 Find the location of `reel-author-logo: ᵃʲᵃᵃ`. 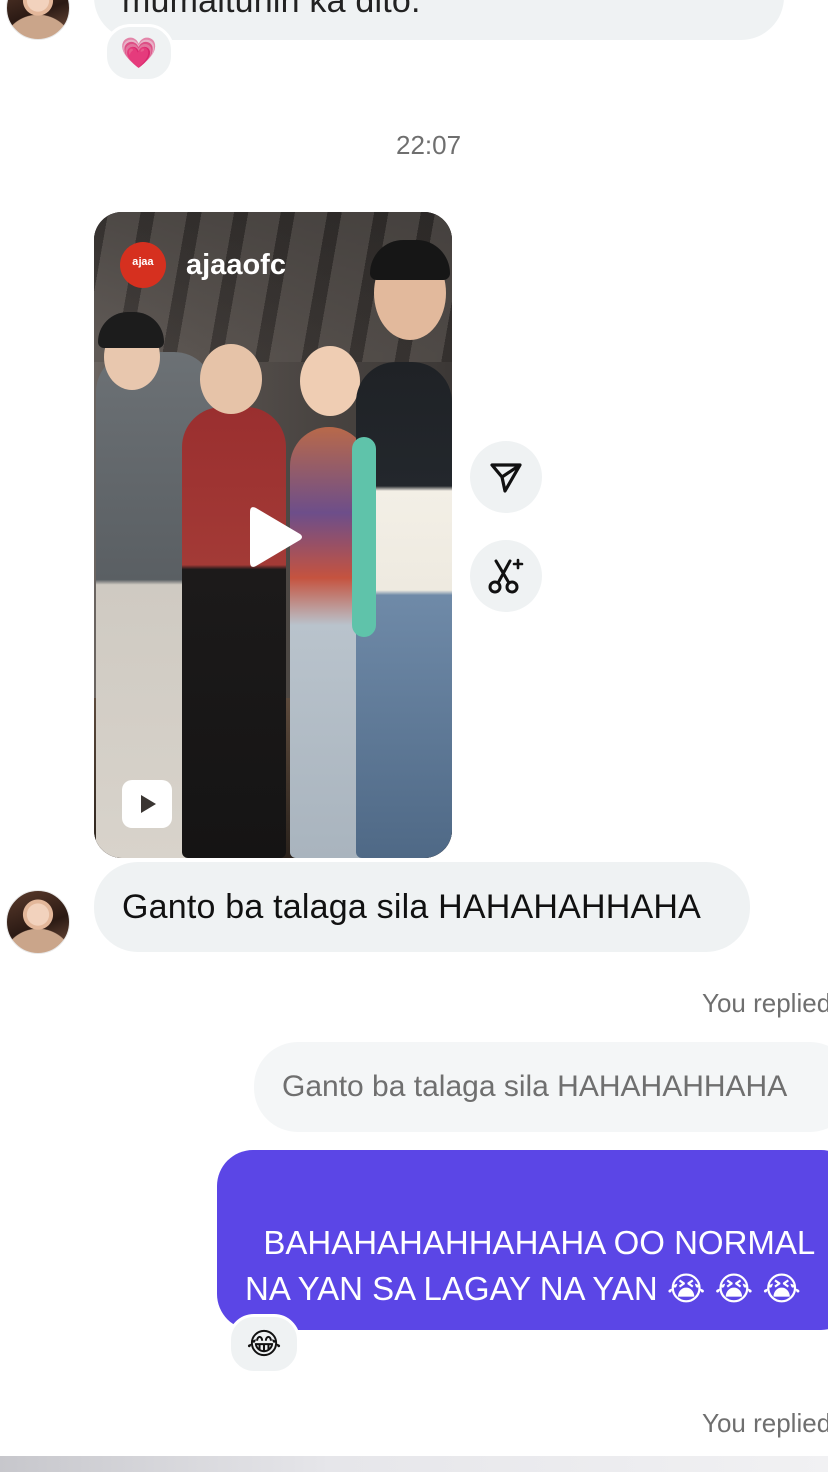

reel-author-logo: ᵃʲᵃᵃ is located at coordinates (143, 265).